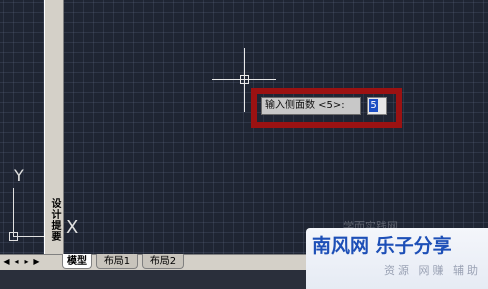 The image size is (488, 289). I want to click on ucs-x-label: X, so click(72, 227).